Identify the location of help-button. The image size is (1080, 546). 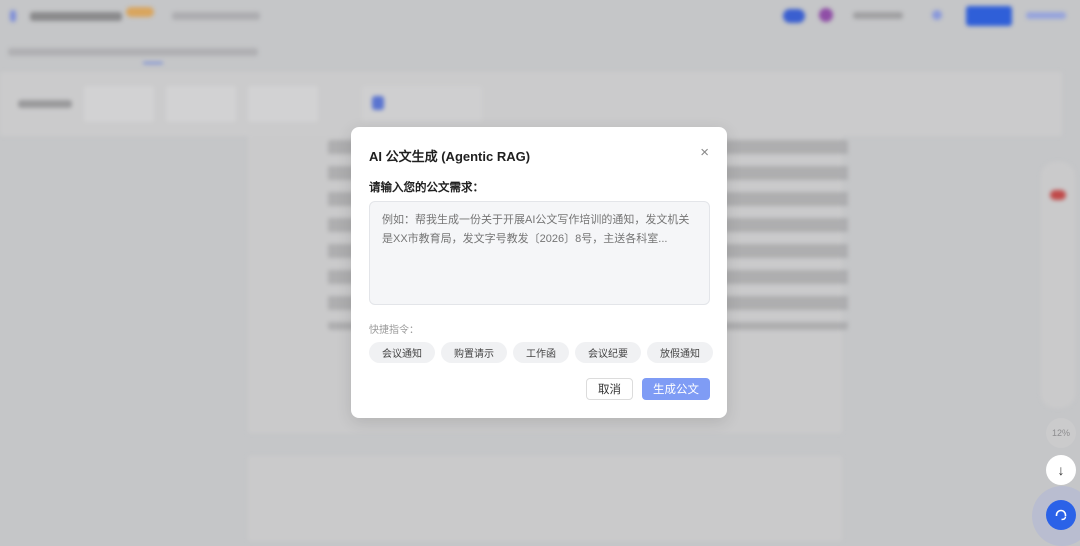
(1061, 515).